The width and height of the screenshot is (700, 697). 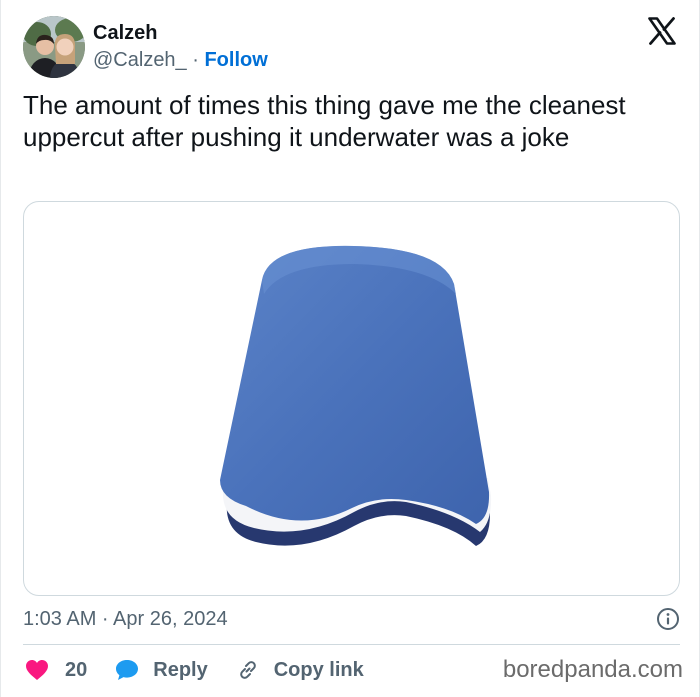 I want to click on reply-bubble-icon, so click(x=127, y=670).